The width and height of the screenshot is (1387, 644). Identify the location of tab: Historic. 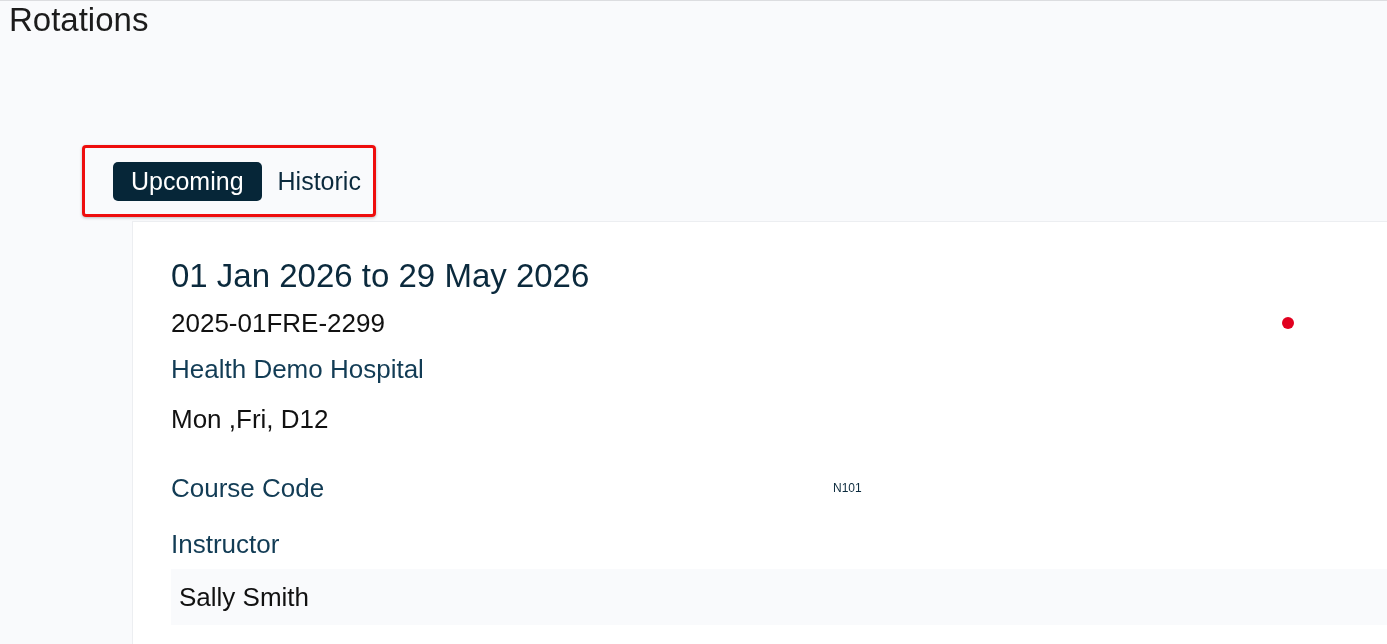
(319, 181).